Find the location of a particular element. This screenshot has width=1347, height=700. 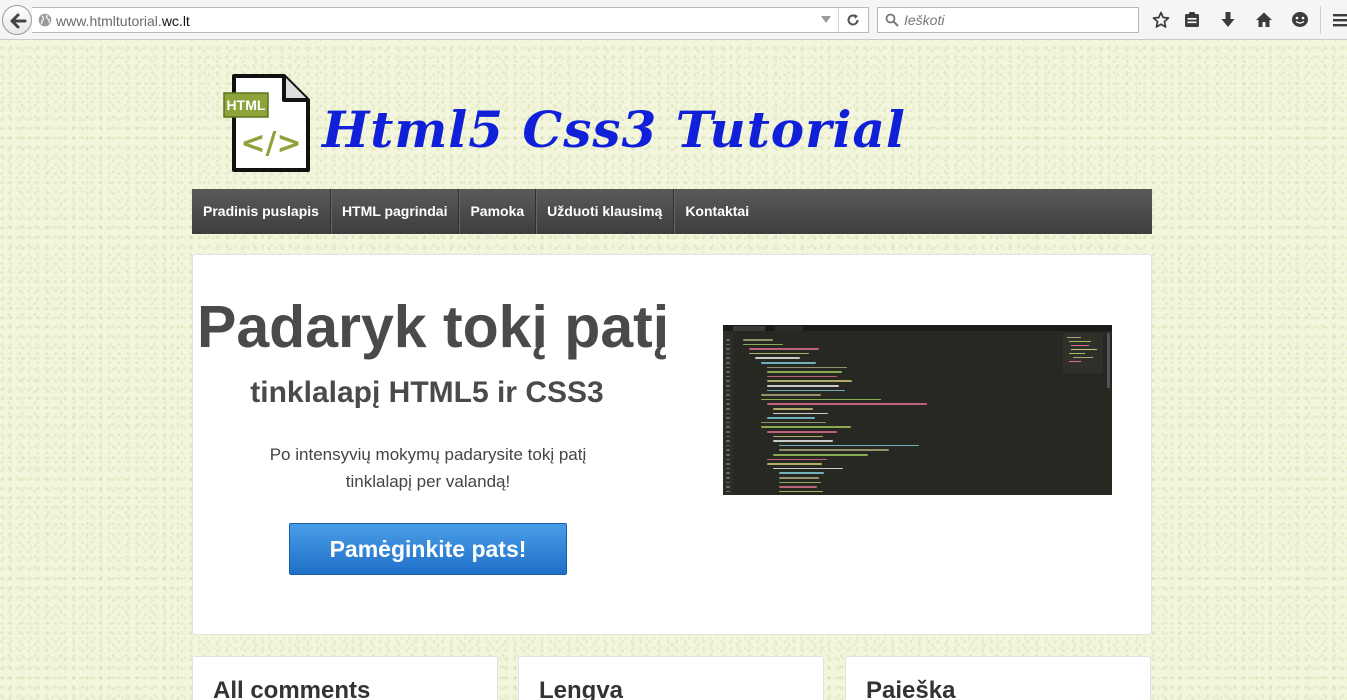

editor-tab-bar is located at coordinates (917, 328).